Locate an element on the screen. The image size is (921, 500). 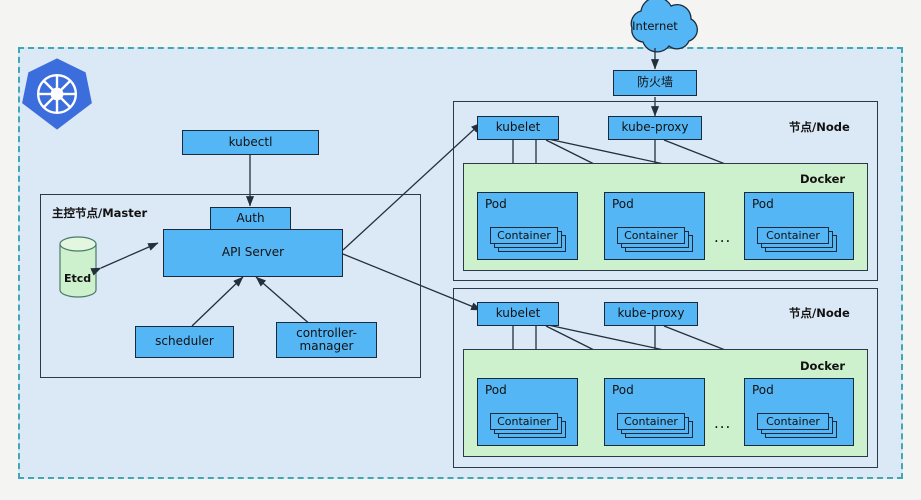
scheduler-box: scheduler is located at coordinates (184, 342).